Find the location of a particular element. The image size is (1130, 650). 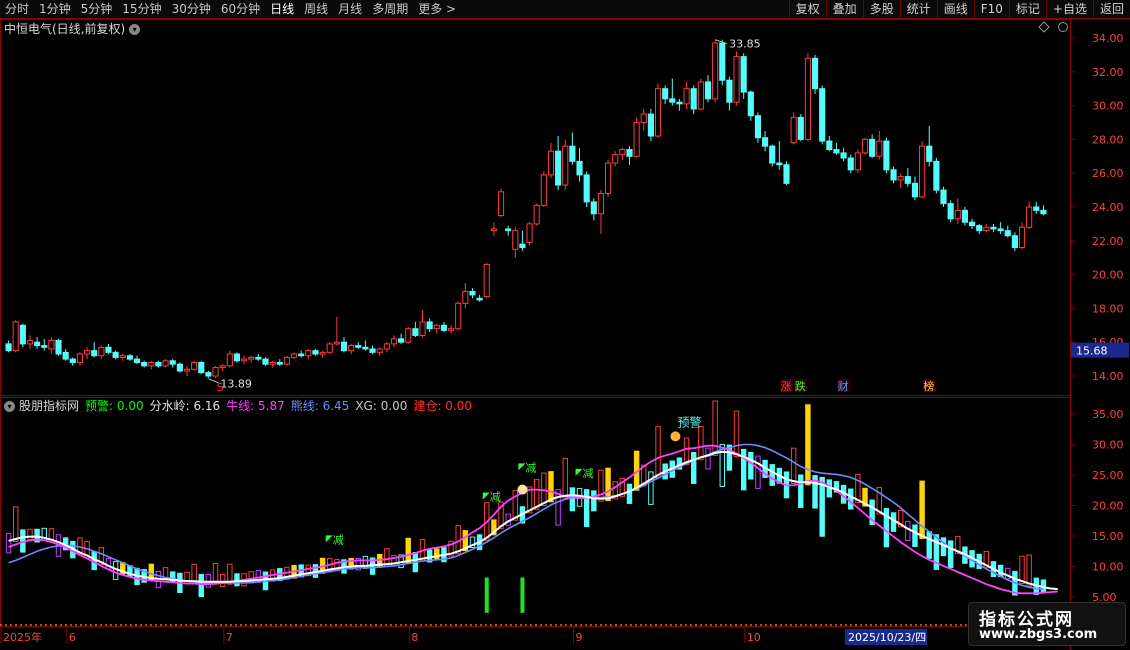

period-tab-0: 分时 is located at coordinates (17, 9).